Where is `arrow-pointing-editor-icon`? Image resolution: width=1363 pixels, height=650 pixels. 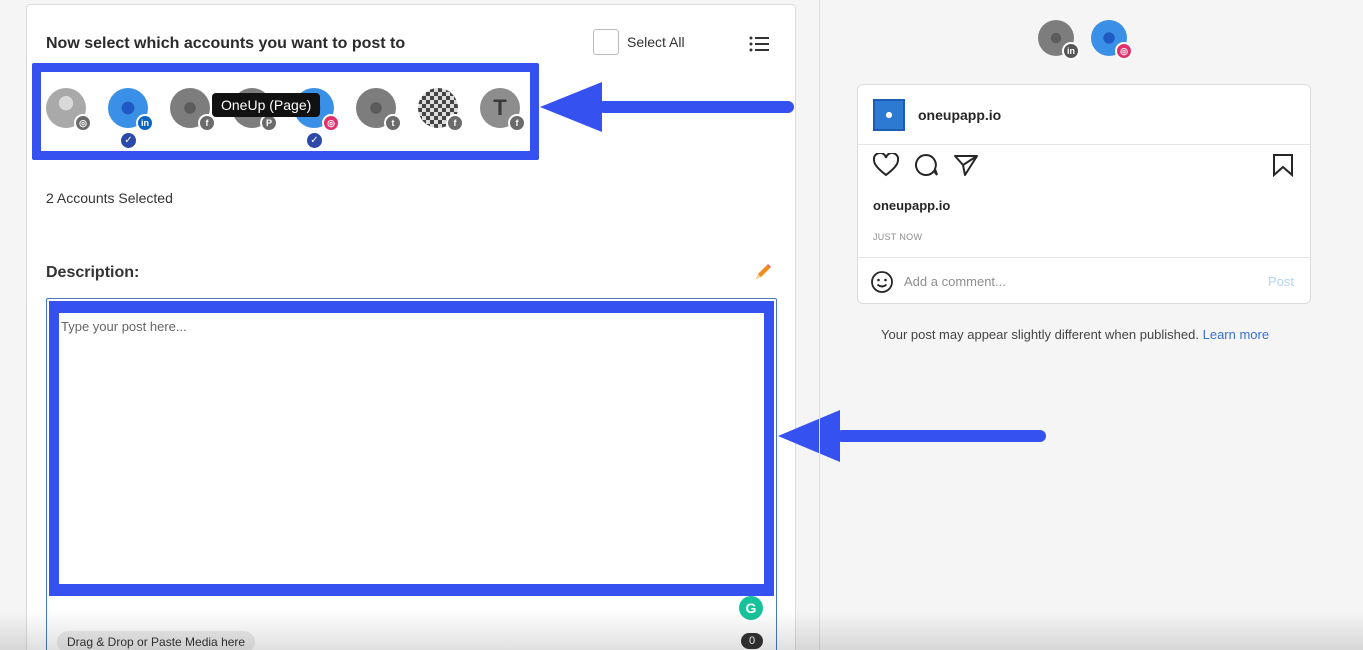
arrow-pointing-editor-icon is located at coordinates (912, 436).